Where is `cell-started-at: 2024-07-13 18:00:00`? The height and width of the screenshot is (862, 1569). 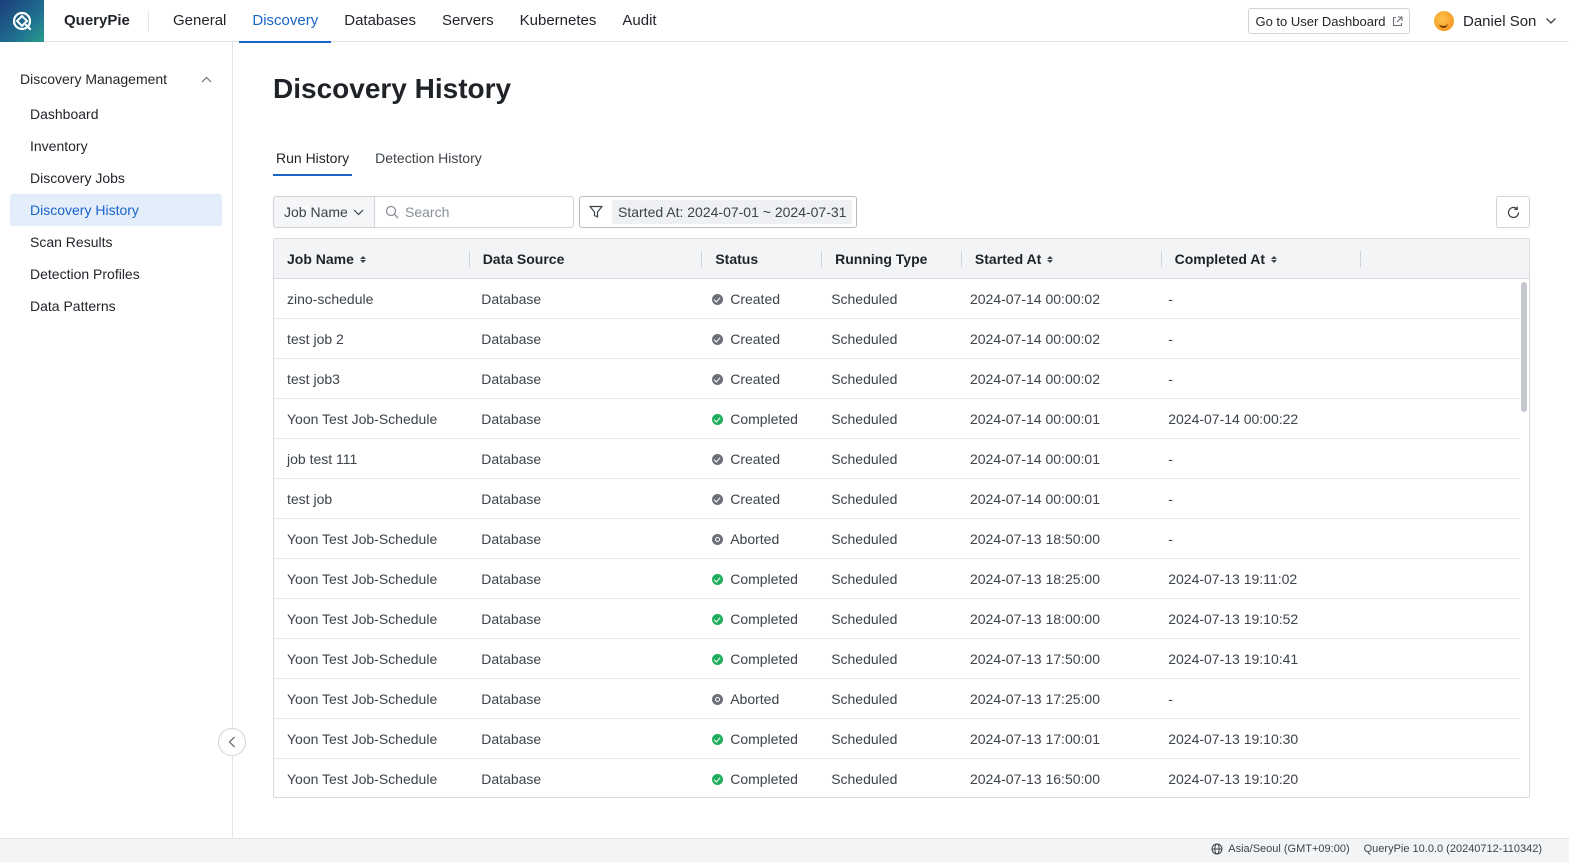
cell-started-at: 2024-07-13 18:00:00 is located at coordinates (1034, 619).